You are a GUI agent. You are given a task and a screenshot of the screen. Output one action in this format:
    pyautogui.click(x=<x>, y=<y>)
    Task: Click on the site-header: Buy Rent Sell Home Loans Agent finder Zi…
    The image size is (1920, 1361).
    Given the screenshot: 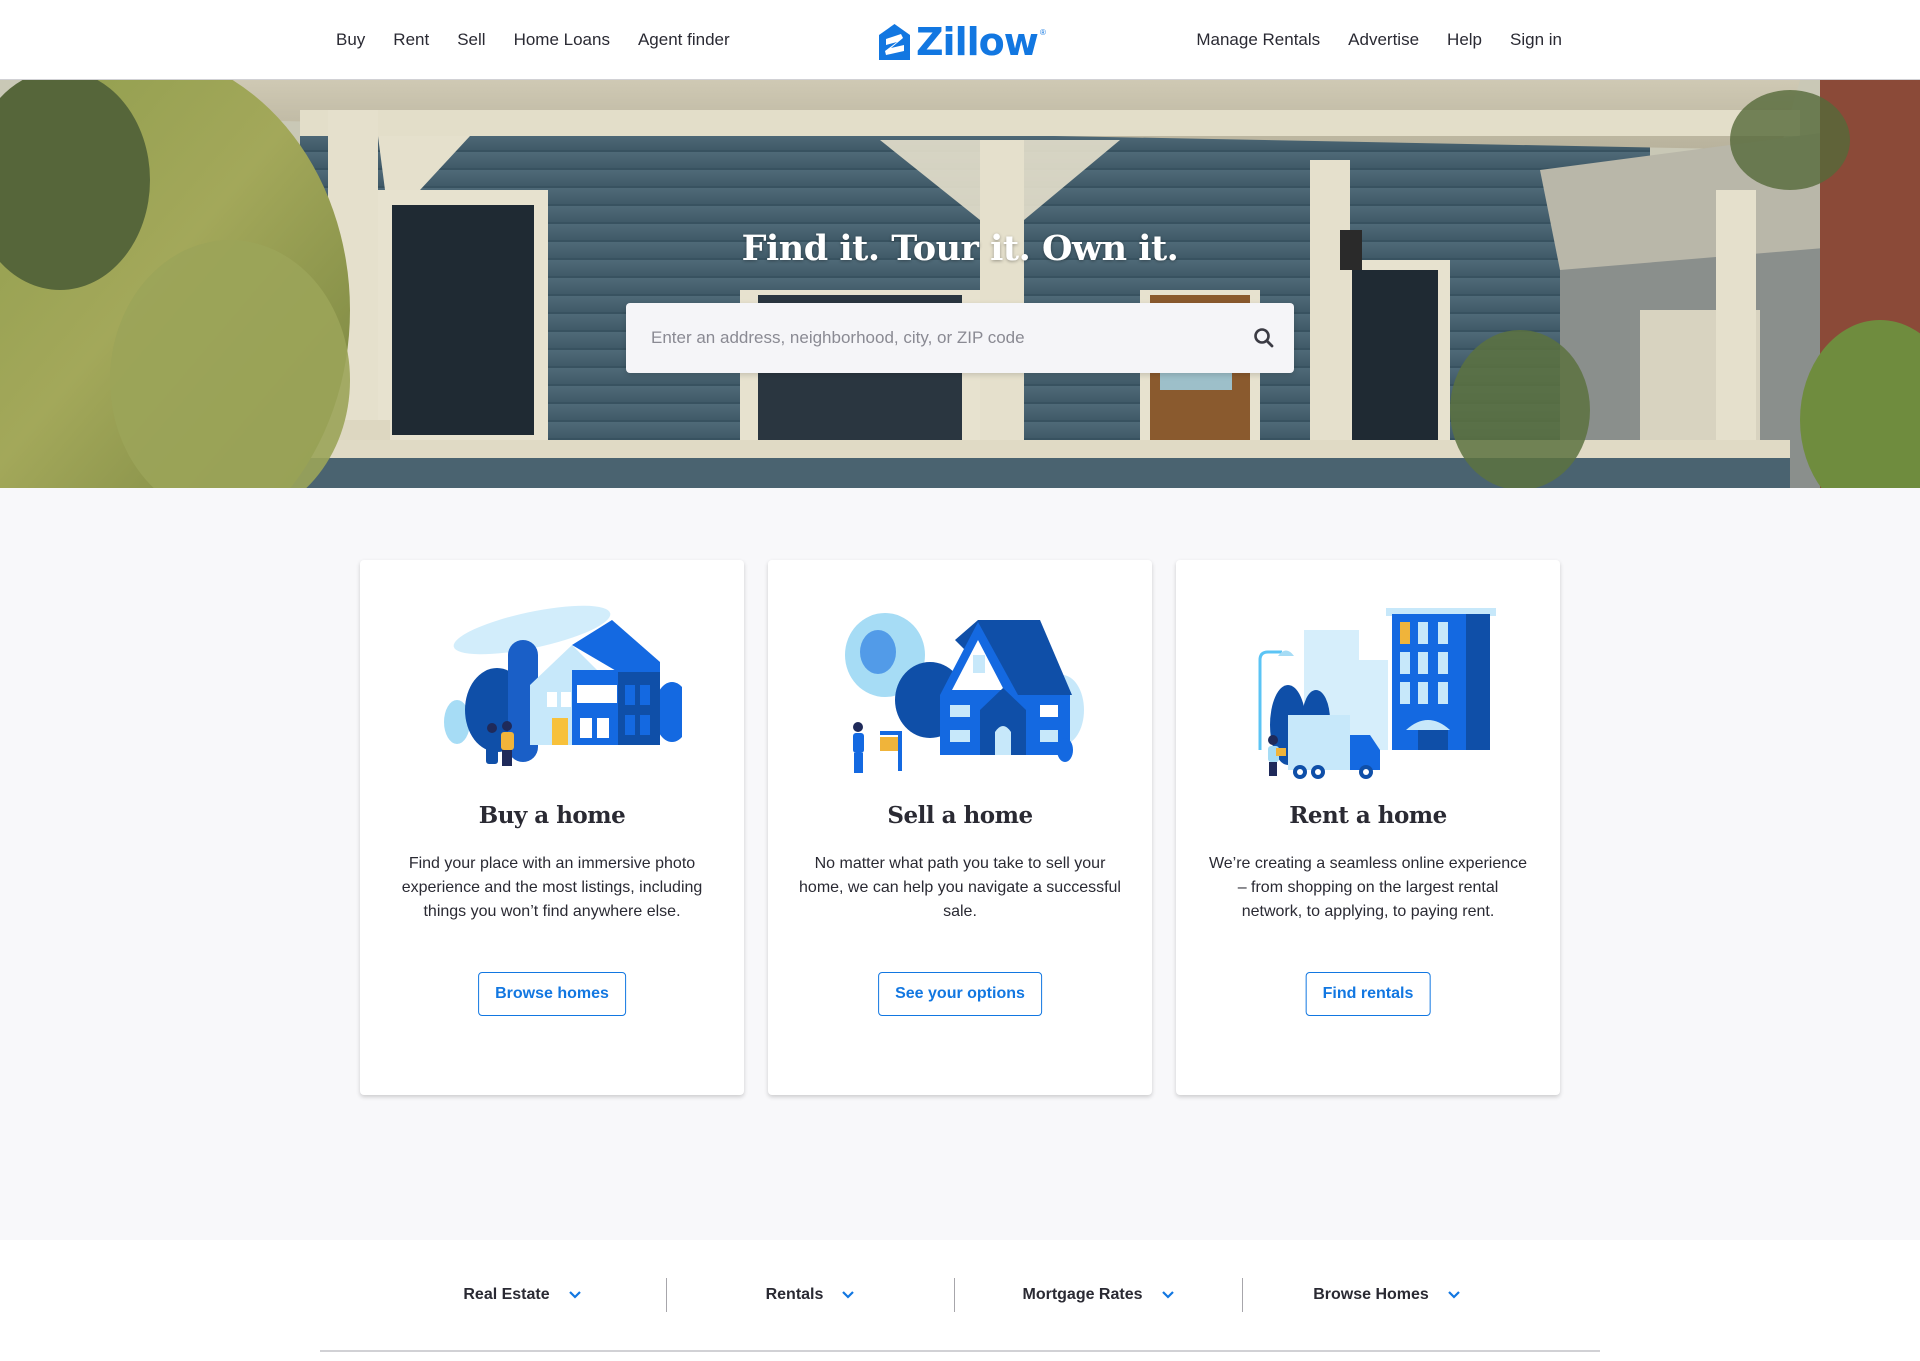 What is the action you would take?
    pyautogui.click(x=960, y=40)
    